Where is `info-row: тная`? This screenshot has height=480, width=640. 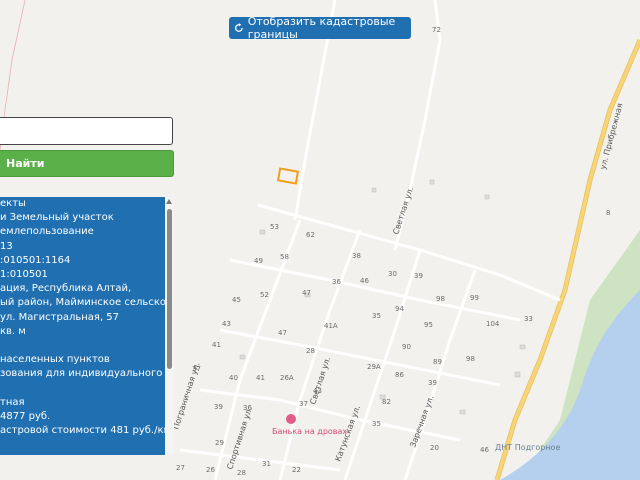 info-row: тная is located at coordinates (82, 403).